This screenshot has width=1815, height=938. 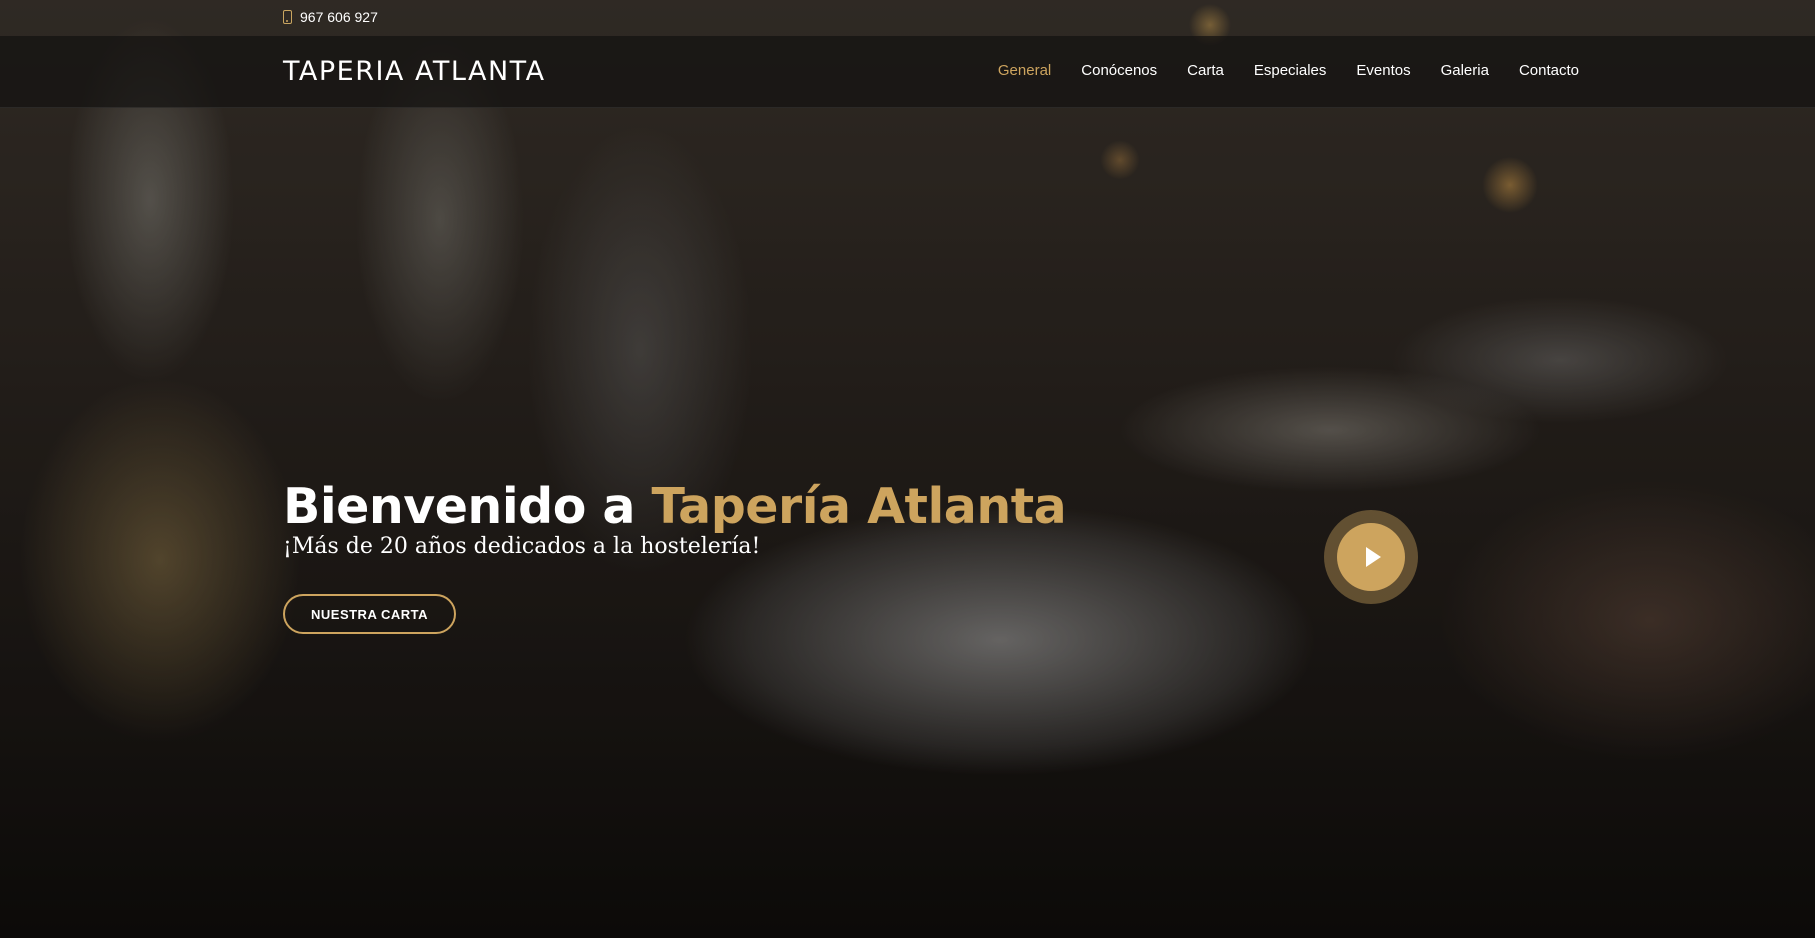 What do you see at coordinates (1465, 70) in the screenshot?
I see `nav-item-galeria: Galeria` at bounding box center [1465, 70].